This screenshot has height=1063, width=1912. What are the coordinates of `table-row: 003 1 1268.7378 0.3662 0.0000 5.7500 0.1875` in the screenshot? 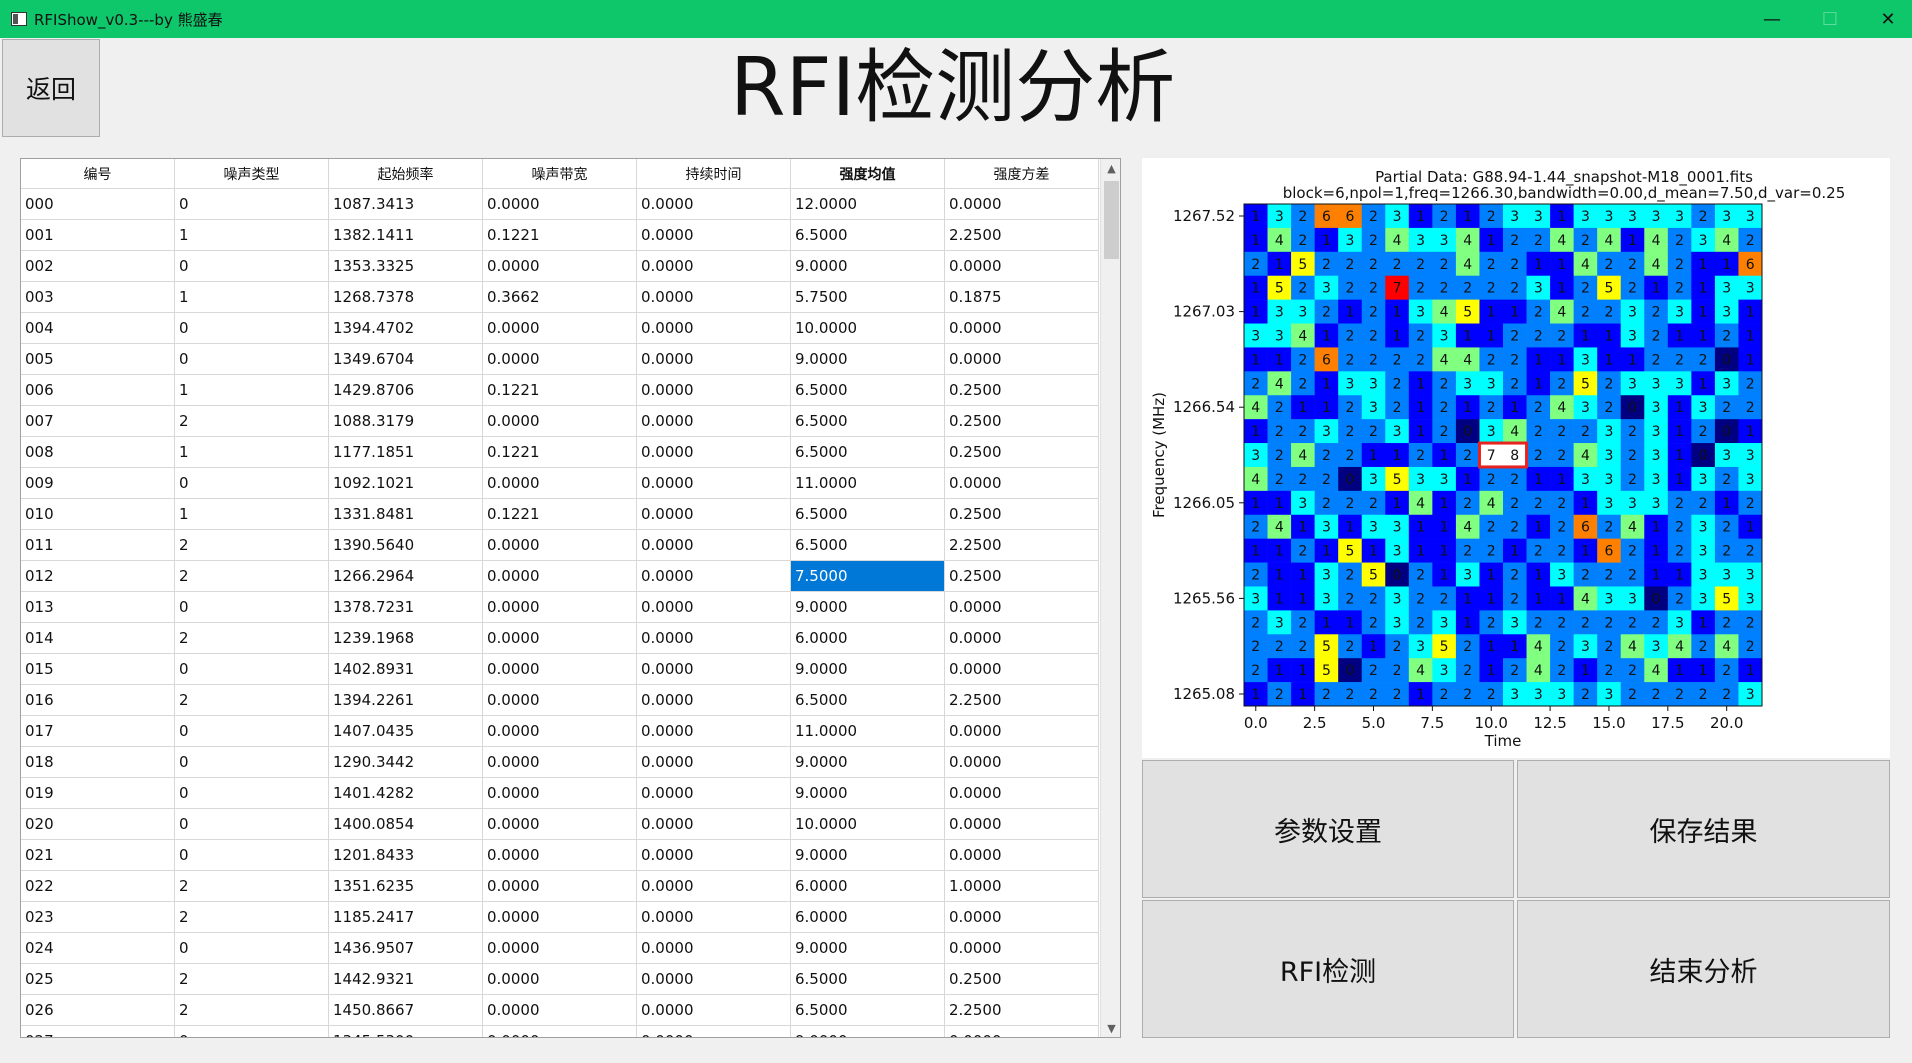 It's located at (560, 297).